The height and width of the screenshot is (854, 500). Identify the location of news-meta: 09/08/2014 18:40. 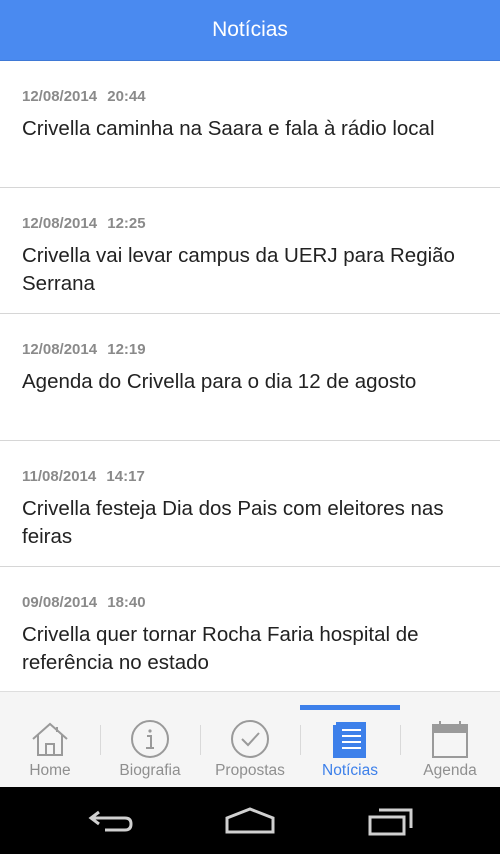
(250, 603).